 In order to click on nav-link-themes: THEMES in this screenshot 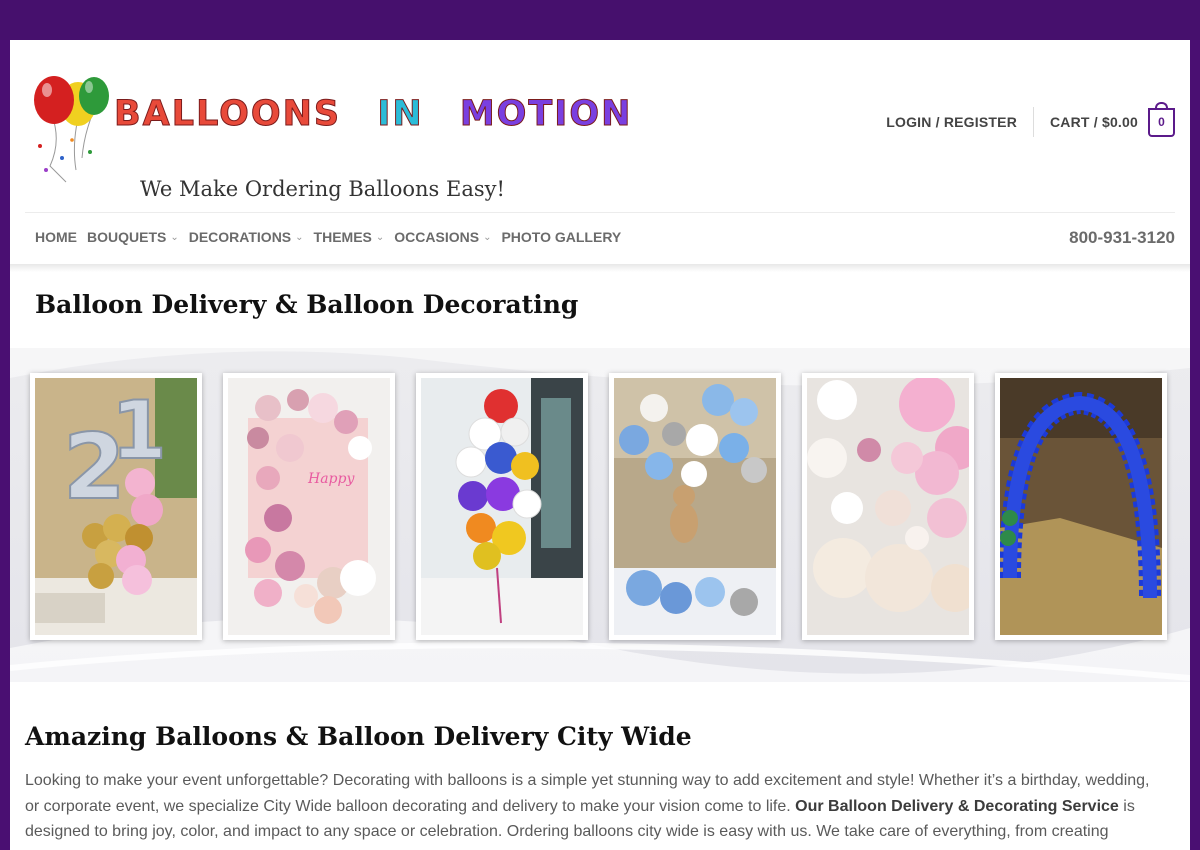, I will do `click(343, 237)`.